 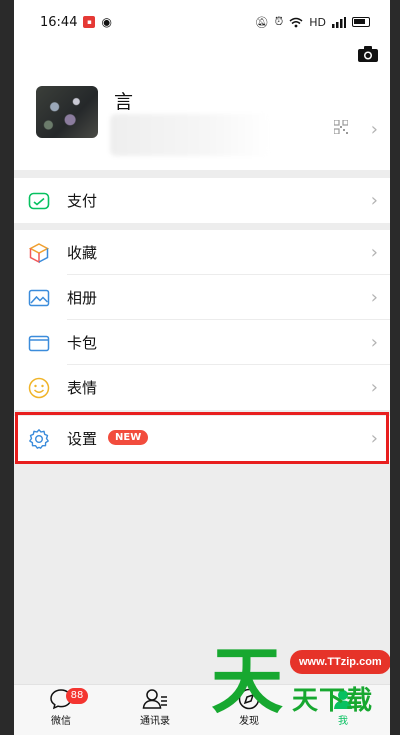 I want to click on menu-label-pay: 支付, so click(x=82, y=201).